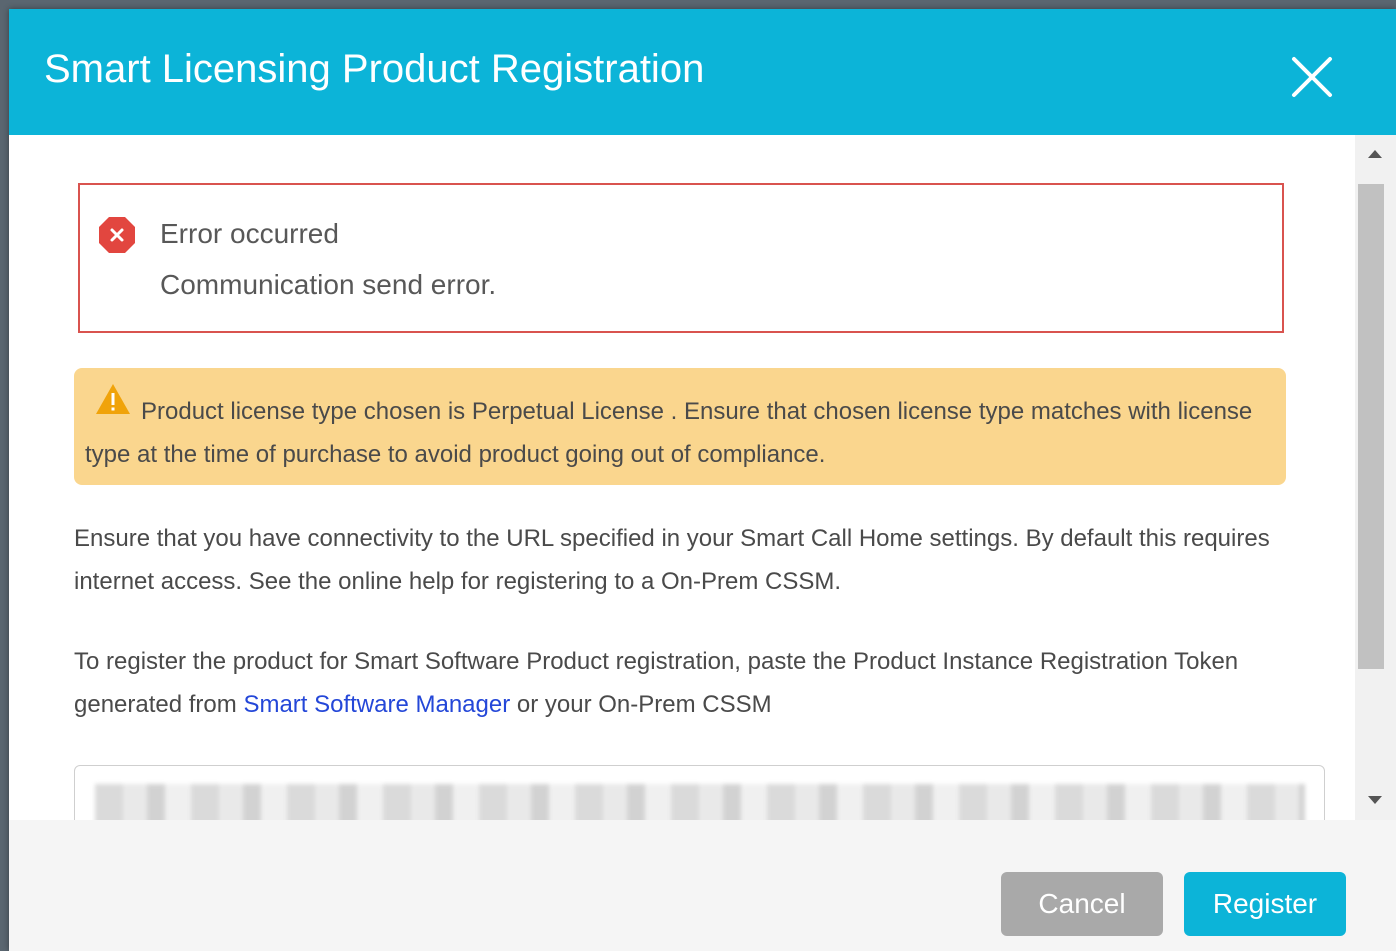 The image size is (1396, 951). I want to click on scroll-thumb, so click(1371, 426).